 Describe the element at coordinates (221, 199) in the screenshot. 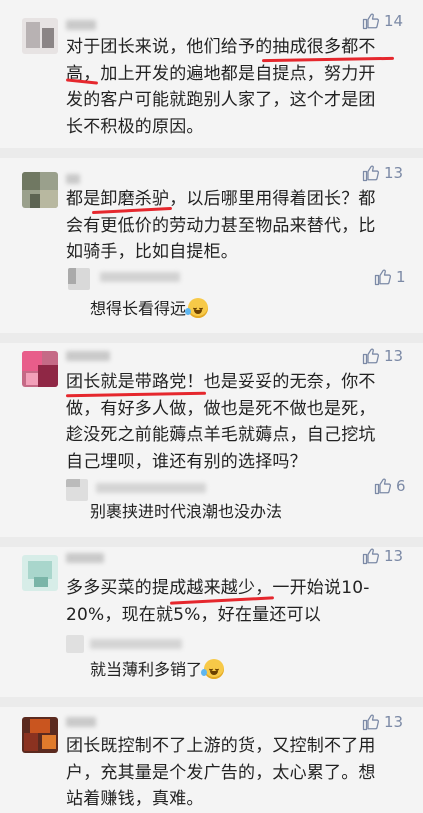

I see `comment-line: 都是卸磨杀驴，以后哪里用得着团长？都` at that location.